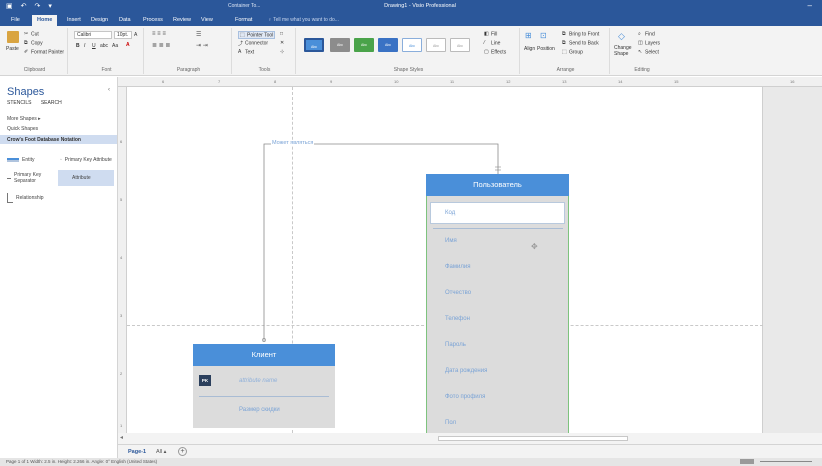  Describe the element at coordinates (33, 43) in the screenshot. I see `copy-button: ⧉ Copy` at that location.